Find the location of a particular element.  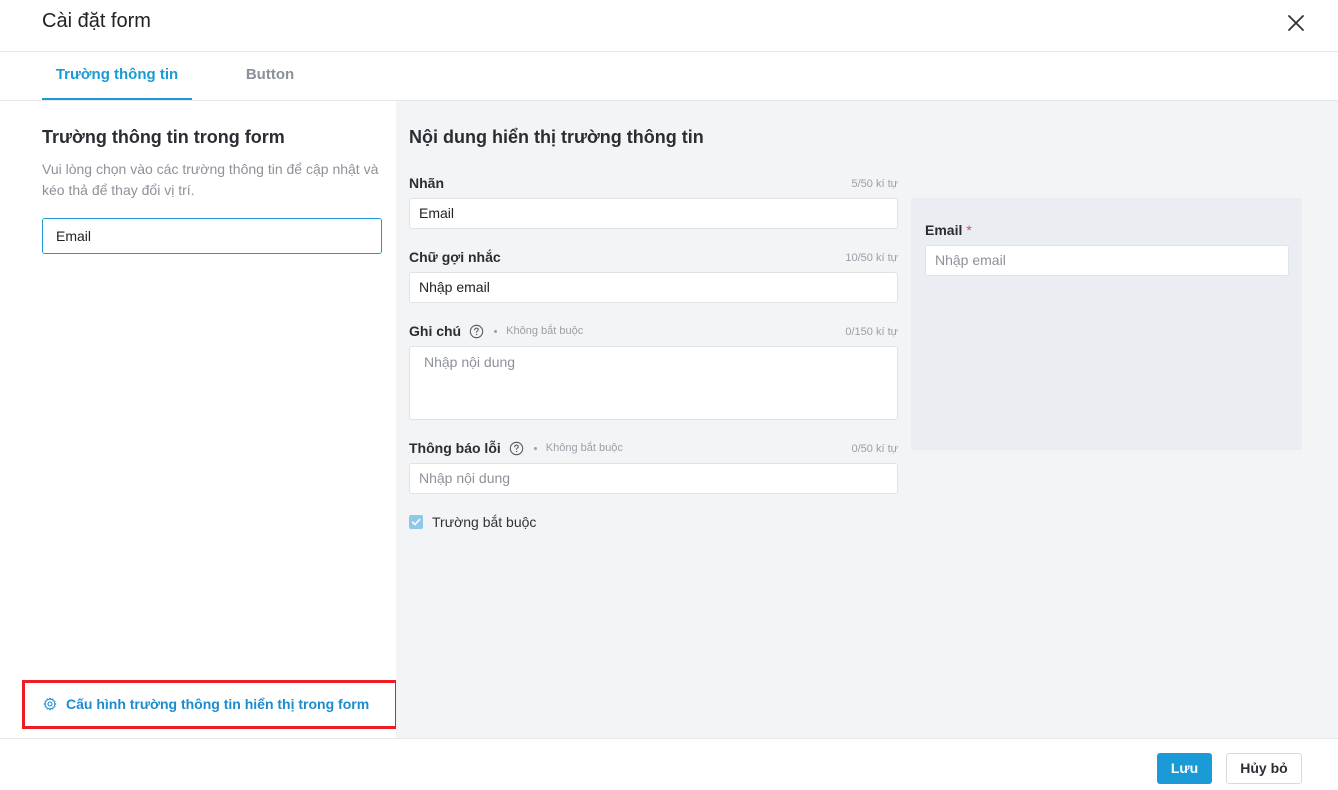

error-field-label: Thông báo lỗi Không bắt buộc is located at coordinates (516, 448).